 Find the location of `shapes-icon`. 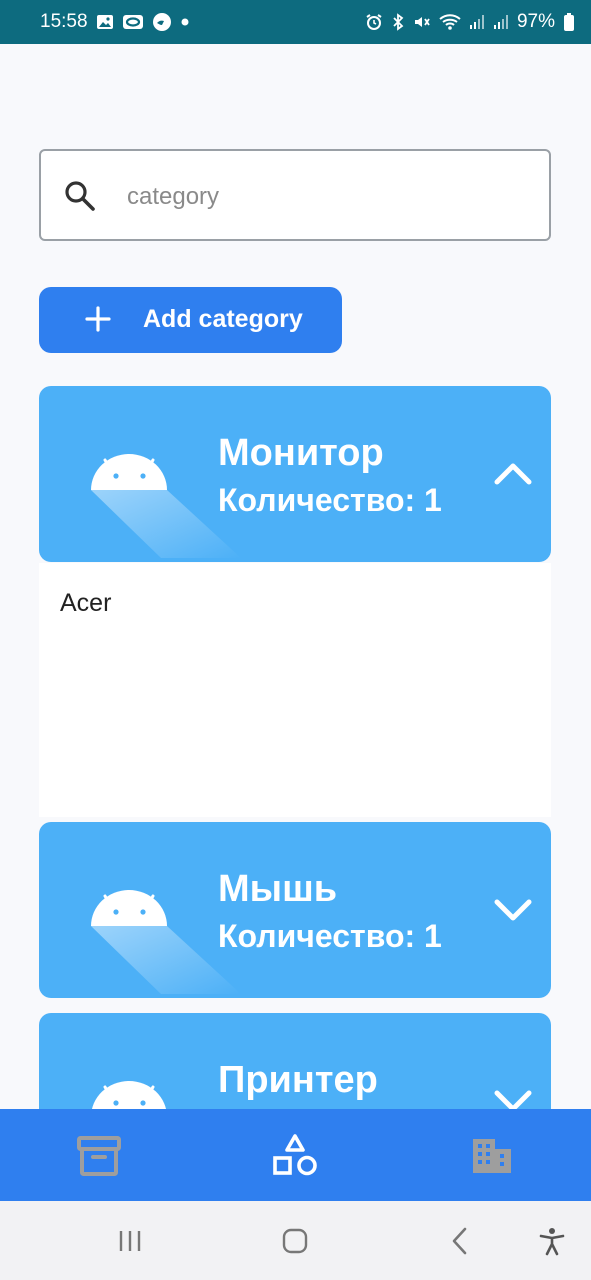

shapes-icon is located at coordinates (295, 1155).